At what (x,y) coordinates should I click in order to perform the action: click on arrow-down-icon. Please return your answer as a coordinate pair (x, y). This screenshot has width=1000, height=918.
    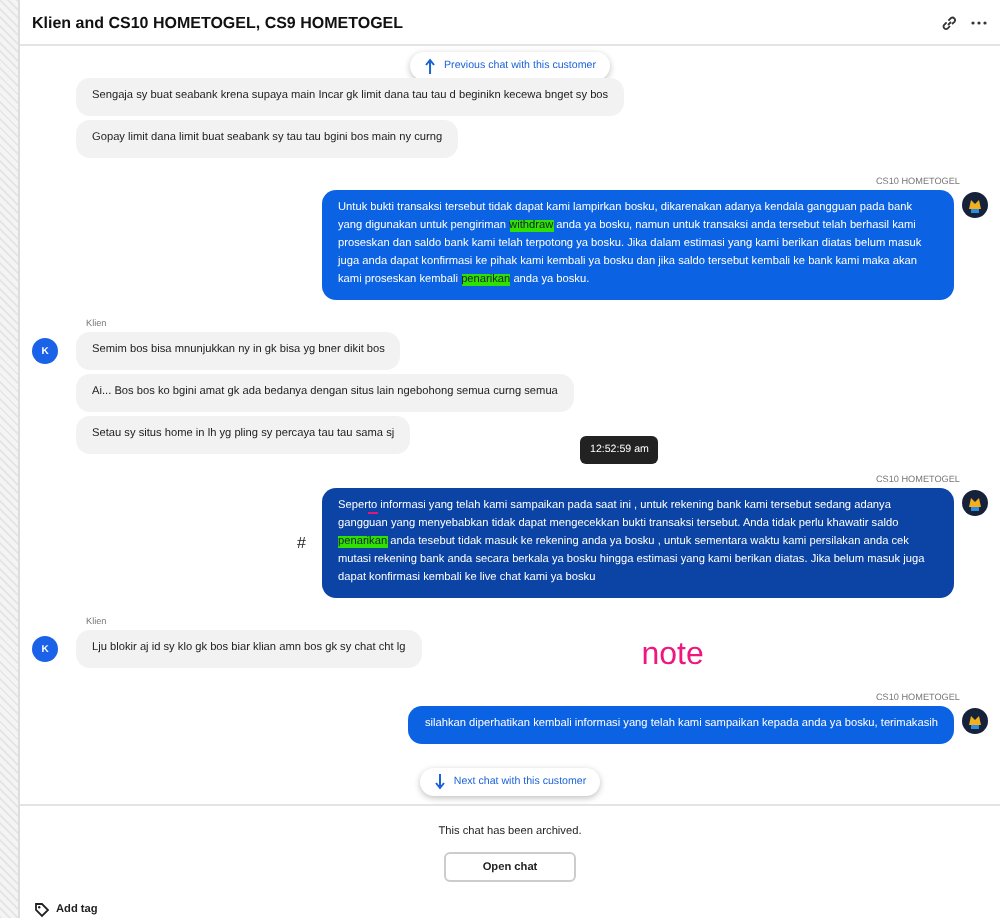
    Looking at the image, I should click on (439, 782).